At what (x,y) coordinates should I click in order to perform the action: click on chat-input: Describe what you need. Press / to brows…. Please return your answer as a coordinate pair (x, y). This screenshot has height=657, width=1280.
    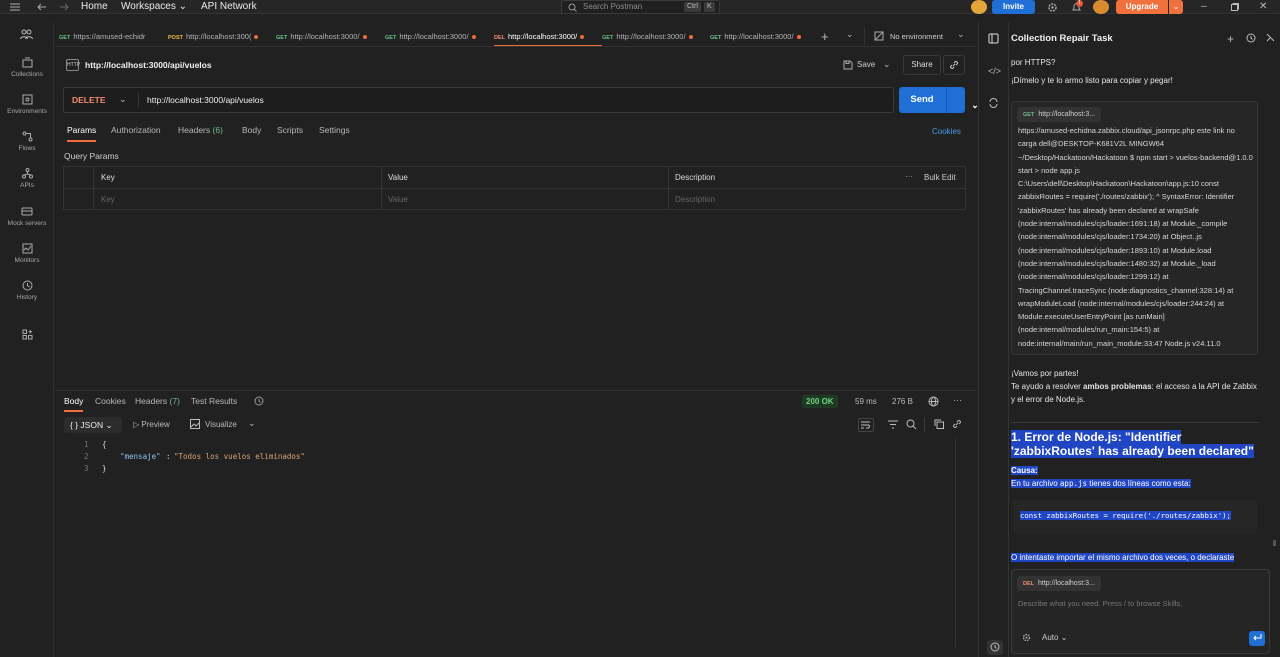
    Looking at the image, I should click on (1100, 603).